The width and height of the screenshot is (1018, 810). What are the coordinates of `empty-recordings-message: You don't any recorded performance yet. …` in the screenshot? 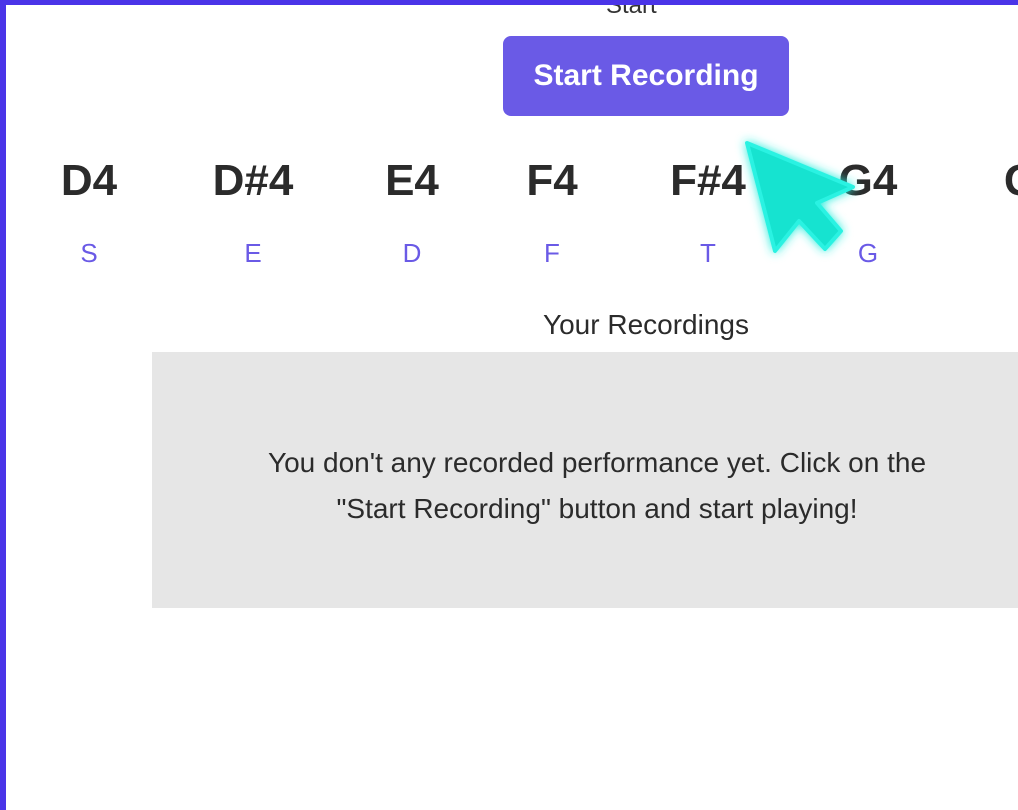 It's located at (597, 486).